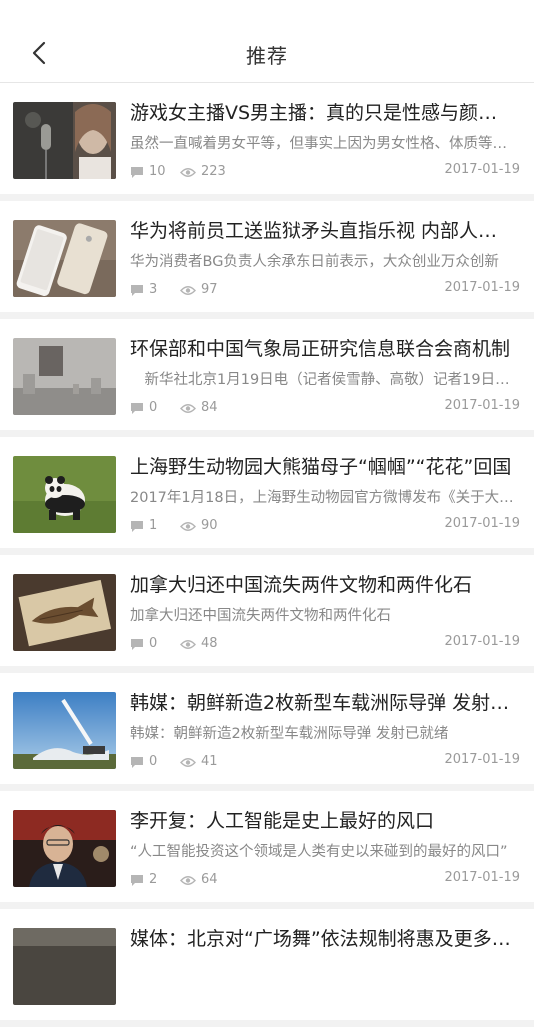 This screenshot has width=534, height=1027. I want to click on article-title: 游戏女主播VS男主播：真的只是性感与颜值决定一切吗, so click(323, 113).